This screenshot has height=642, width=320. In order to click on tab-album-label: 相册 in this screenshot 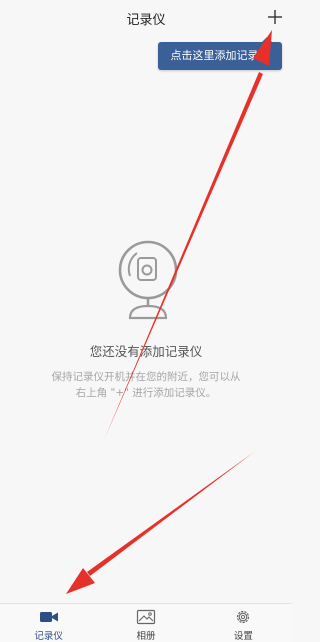, I will do `click(146, 636)`.